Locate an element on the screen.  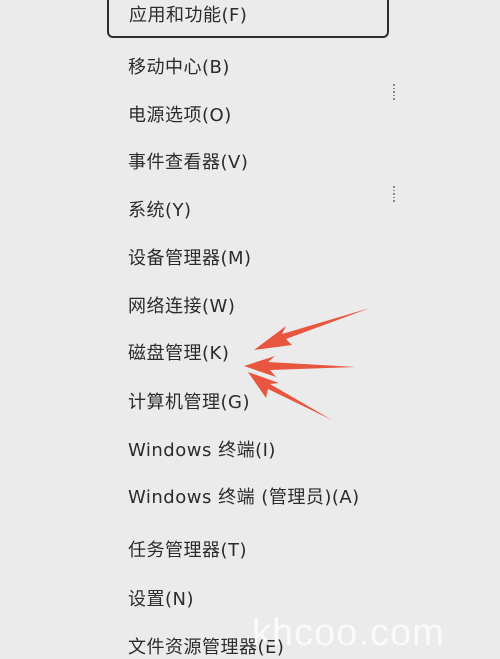
menu-item-label: Windows 终端 (管理员)(A) is located at coordinates (244, 497).